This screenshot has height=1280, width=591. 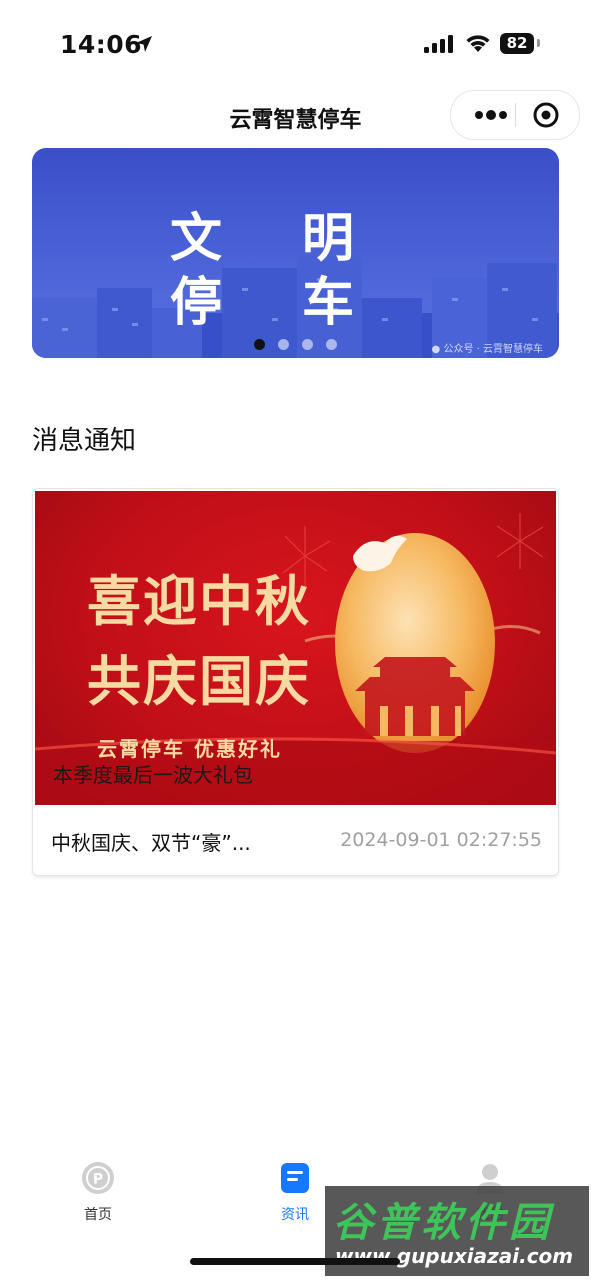 I want to click on location-arrow-icon, so click(x=144, y=44).